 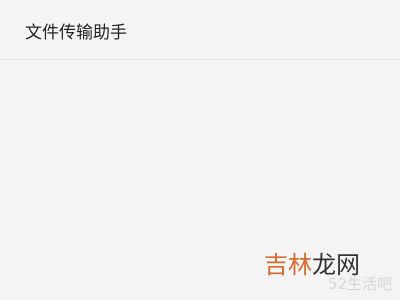 What do you see at coordinates (76, 33) in the screenshot?
I see `chat-title: 文件传输助手` at bounding box center [76, 33].